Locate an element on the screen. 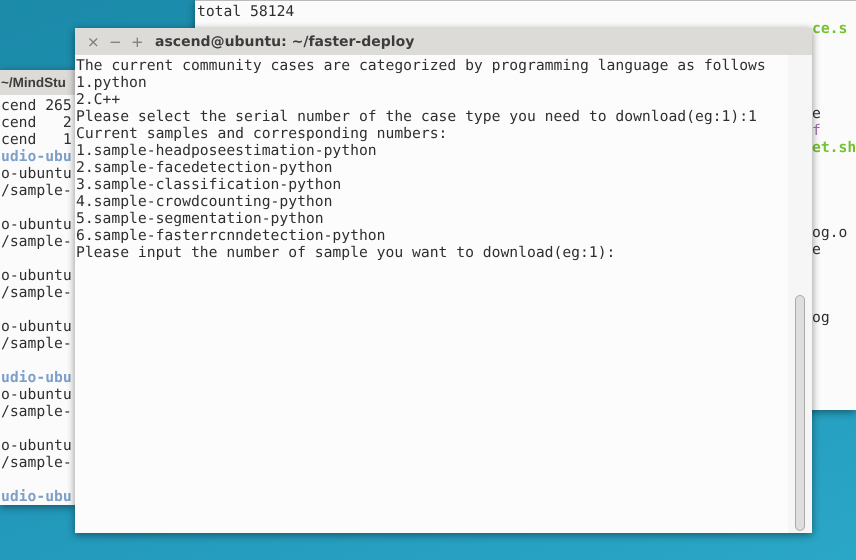 The width and height of the screenshot is (856, 560). terminal-line: og.o is located at coordinates (830, 232).